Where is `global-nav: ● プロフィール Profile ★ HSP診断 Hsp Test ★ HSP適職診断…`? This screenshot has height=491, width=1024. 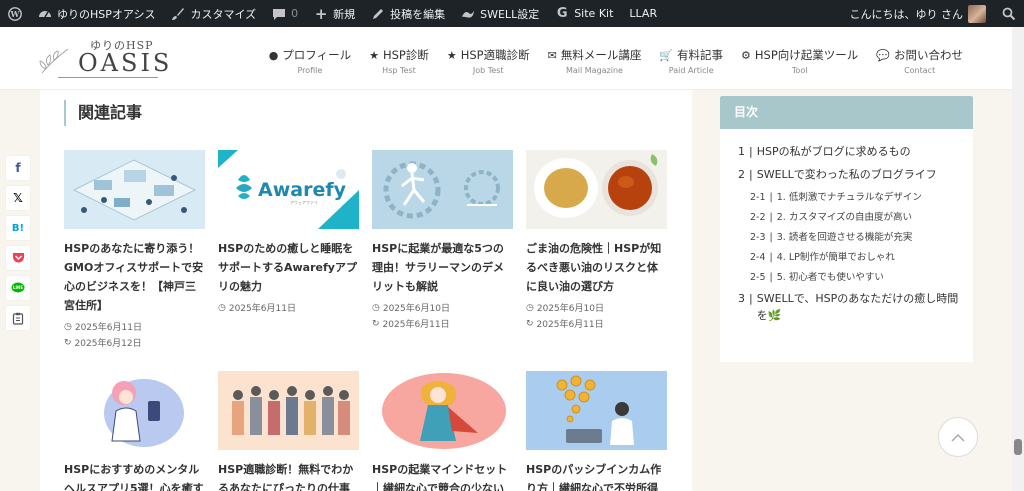
global-nav: ● プロフィール Profile ★ HSP診断 Hsp Test ★ HSP適職診断… is located at coordinates (616, 61).